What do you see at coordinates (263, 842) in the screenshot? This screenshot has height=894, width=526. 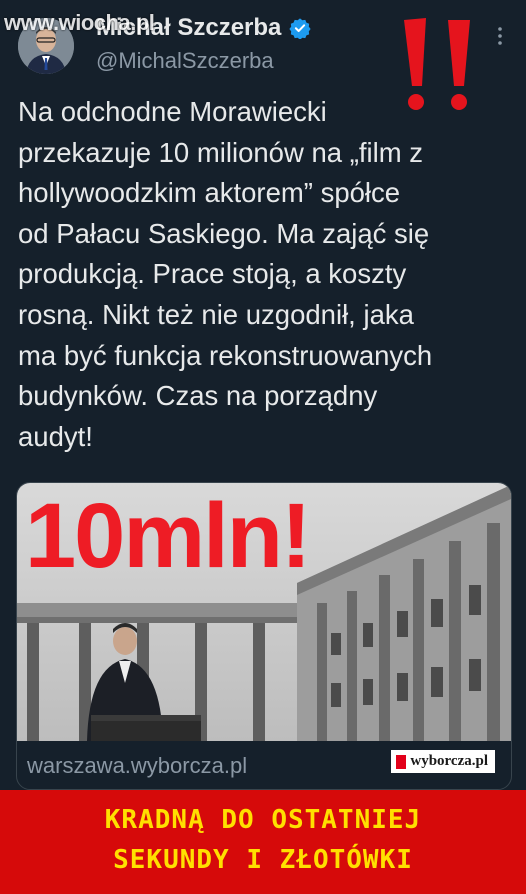 I see `caption-banner: KRADNĄ DO OSTATNIEJ SEKUNDY I ZŁOTÓWKI` at bounding box center [263, 842].